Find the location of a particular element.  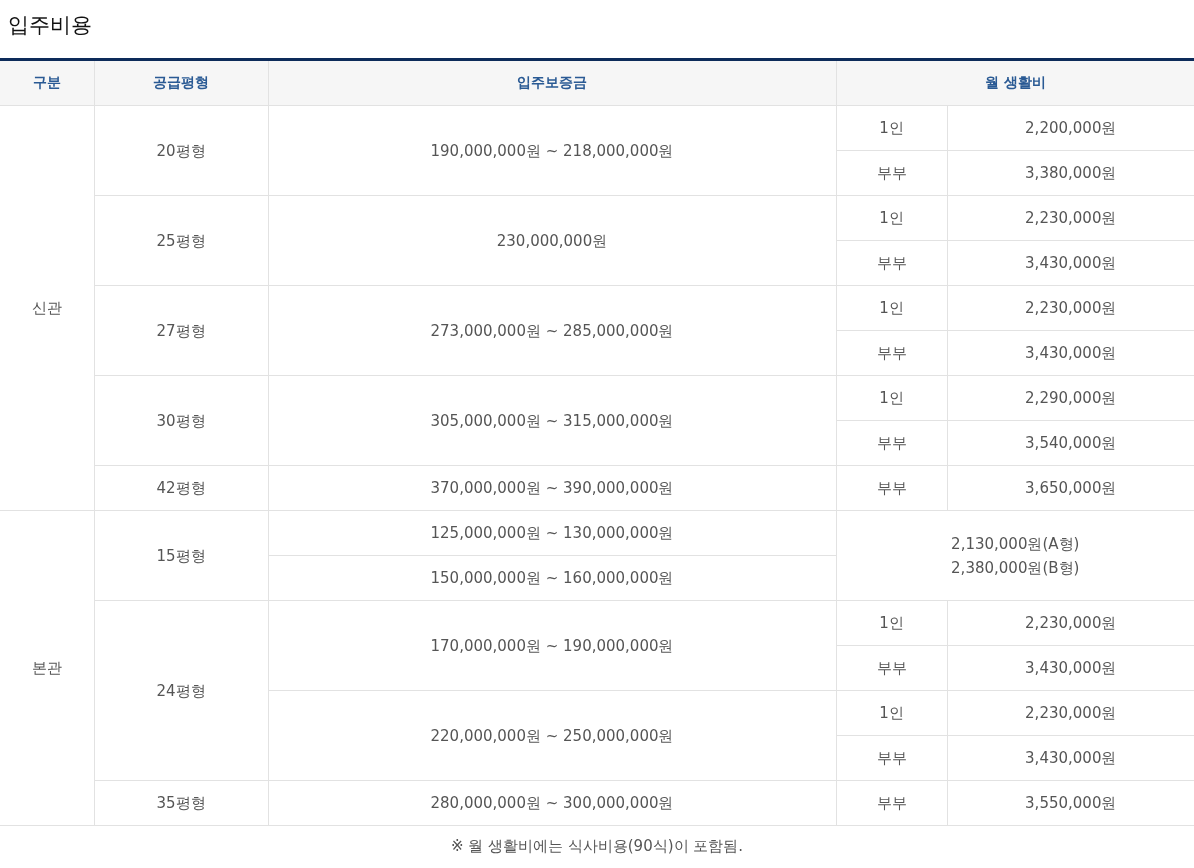

deposit-cell: 190,000,000원 ~ 218,000,000원 is located at coordinates (552, 150).